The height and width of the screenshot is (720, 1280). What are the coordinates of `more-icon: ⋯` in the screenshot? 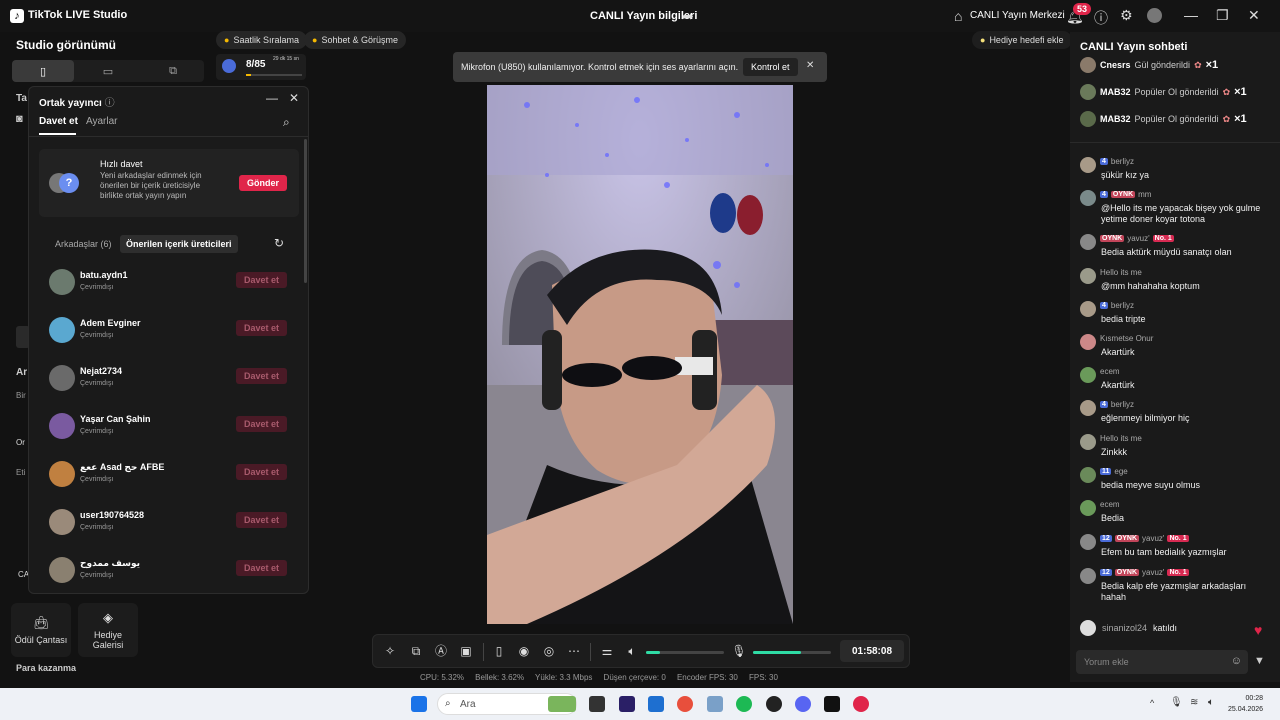 It's located at (574, 651).